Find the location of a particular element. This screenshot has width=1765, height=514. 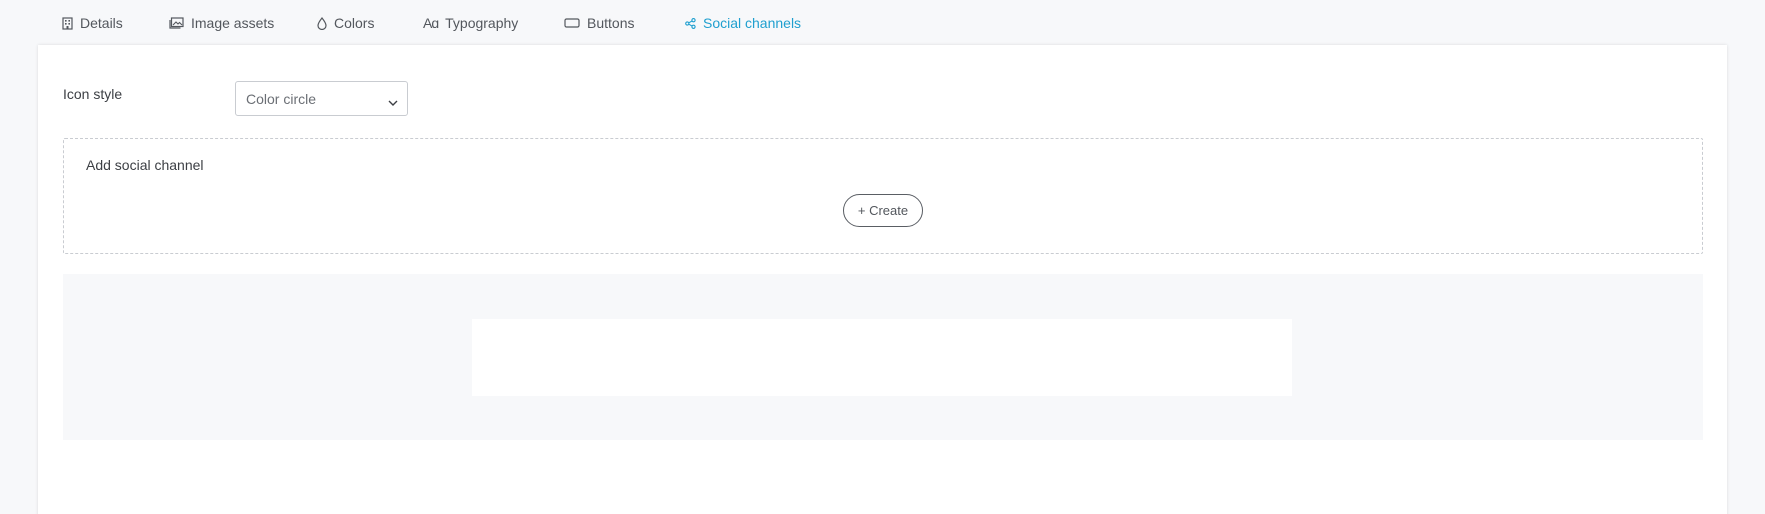

button-icon is located at coordinates (572, 23).